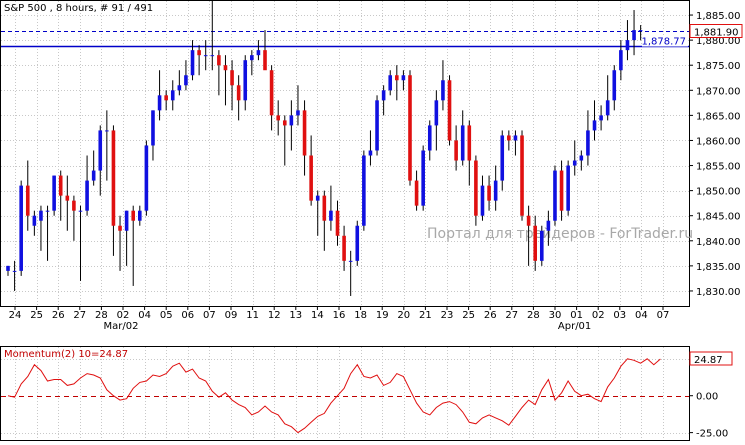 The width and height of the screenshot is (745, 445). I want to click on price-tick-label: 1,855.00, so click(718, 167).